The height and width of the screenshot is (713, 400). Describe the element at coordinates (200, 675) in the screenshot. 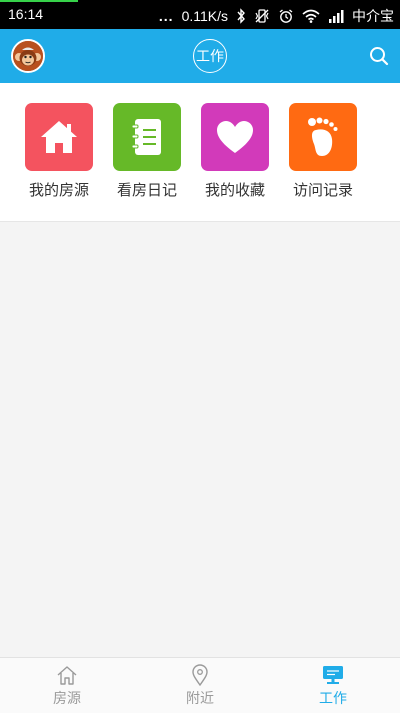

I see `location-pin-icon` at that location.